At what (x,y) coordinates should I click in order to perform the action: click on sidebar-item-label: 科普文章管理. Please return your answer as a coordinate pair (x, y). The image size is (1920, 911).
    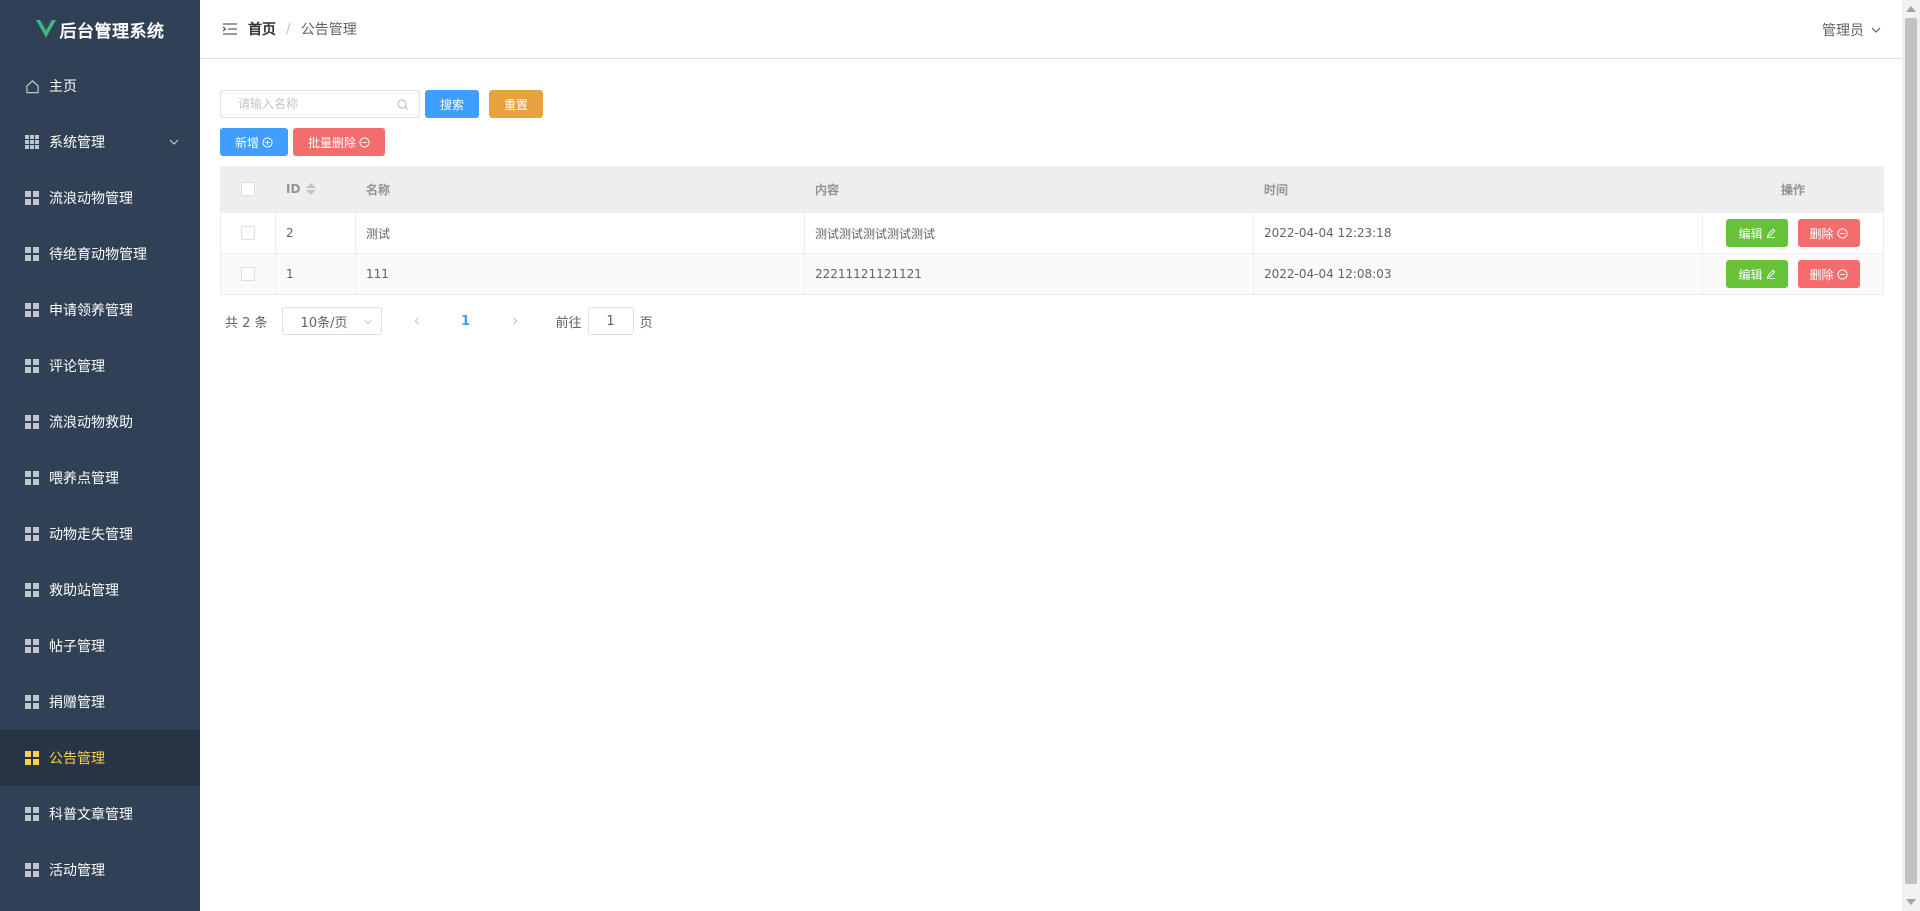
    Looking at the image, I should click on (91, 815).